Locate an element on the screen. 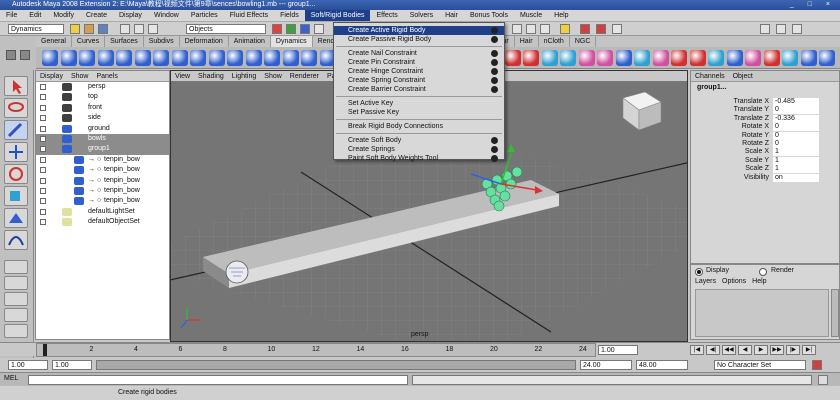 Image resolution: width=840 pixels, height=400 pixels. outliner-menu-panels: Panels is located at coordinates (106, 76).